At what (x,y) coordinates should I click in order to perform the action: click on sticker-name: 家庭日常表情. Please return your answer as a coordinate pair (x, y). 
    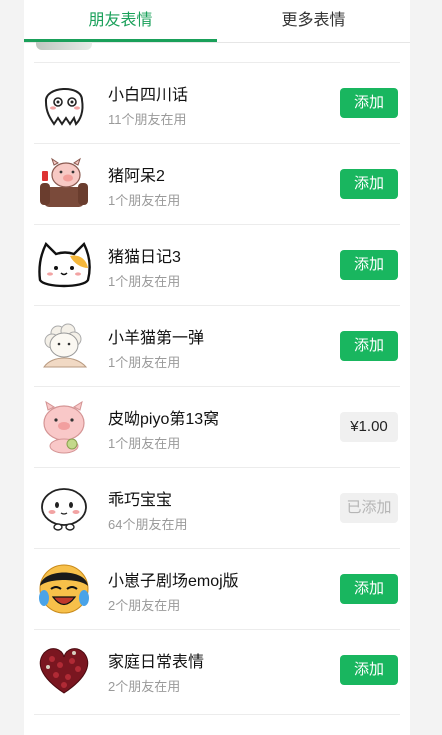
    Looking at the image, I should click on (156, 662).